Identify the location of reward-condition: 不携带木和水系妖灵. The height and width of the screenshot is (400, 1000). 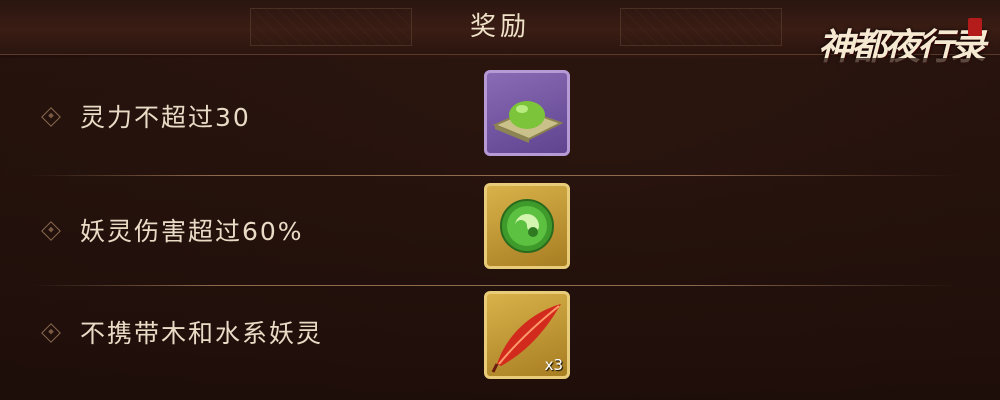
(202, 333).